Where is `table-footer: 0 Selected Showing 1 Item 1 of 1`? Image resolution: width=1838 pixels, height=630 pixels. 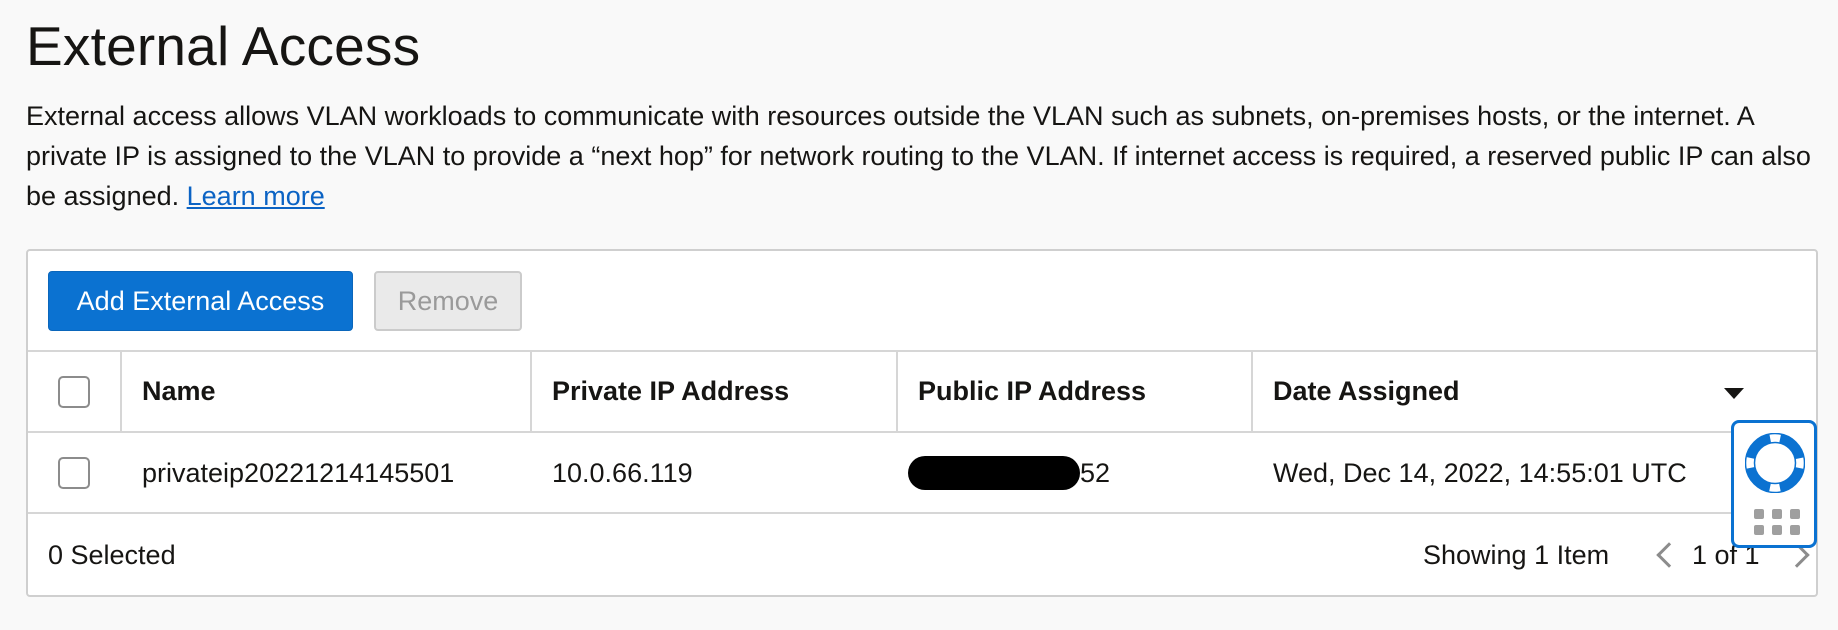
table-footer: 0 Selected Showing 1 Item 1 of 1 is located at coordinates (922, 555).